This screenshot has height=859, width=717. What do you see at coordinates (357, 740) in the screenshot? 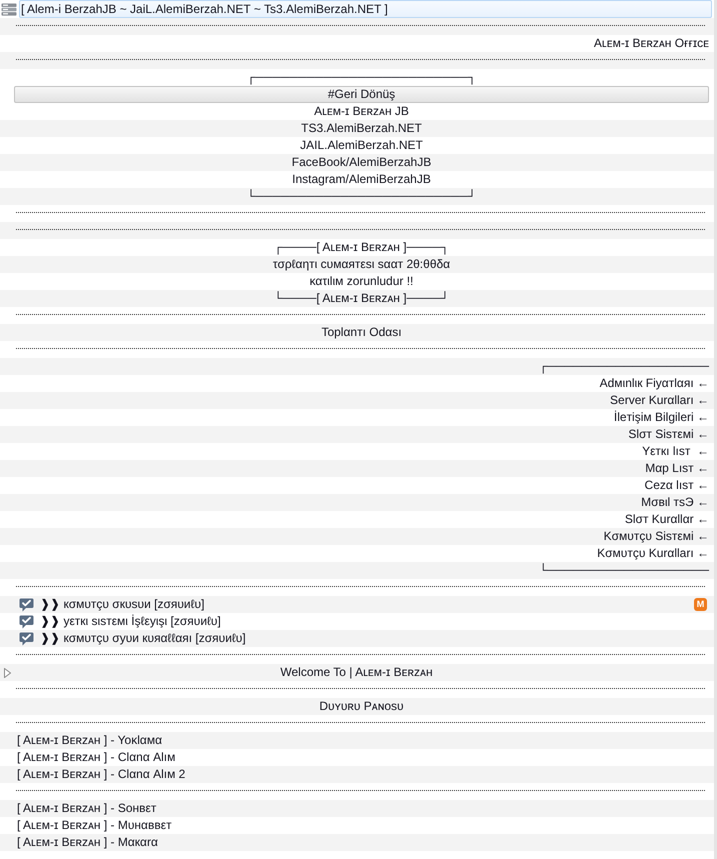
I see `channel-item: [ Aʟᴇᴍ-ɪ Bᴇʀᴢᴀʜ ] - Yoκlαмα` at bounding box center [357, 740].